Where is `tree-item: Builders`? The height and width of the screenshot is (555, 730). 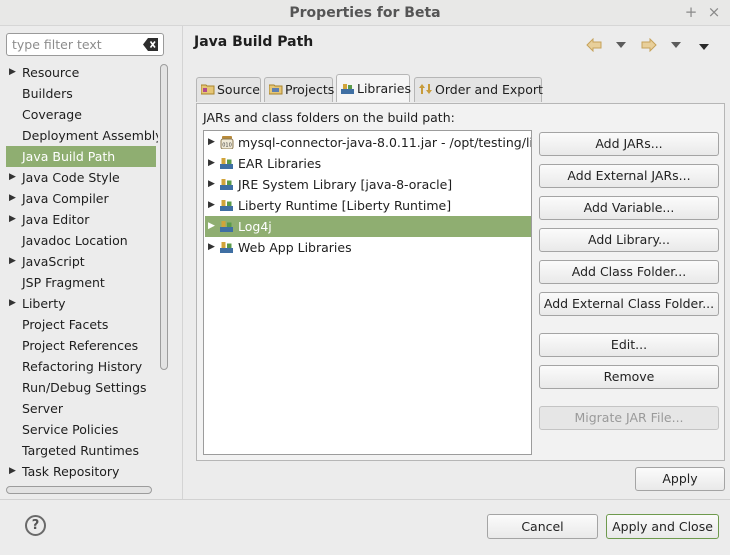 tree-item: Builders is located at coordinates (81, 93).